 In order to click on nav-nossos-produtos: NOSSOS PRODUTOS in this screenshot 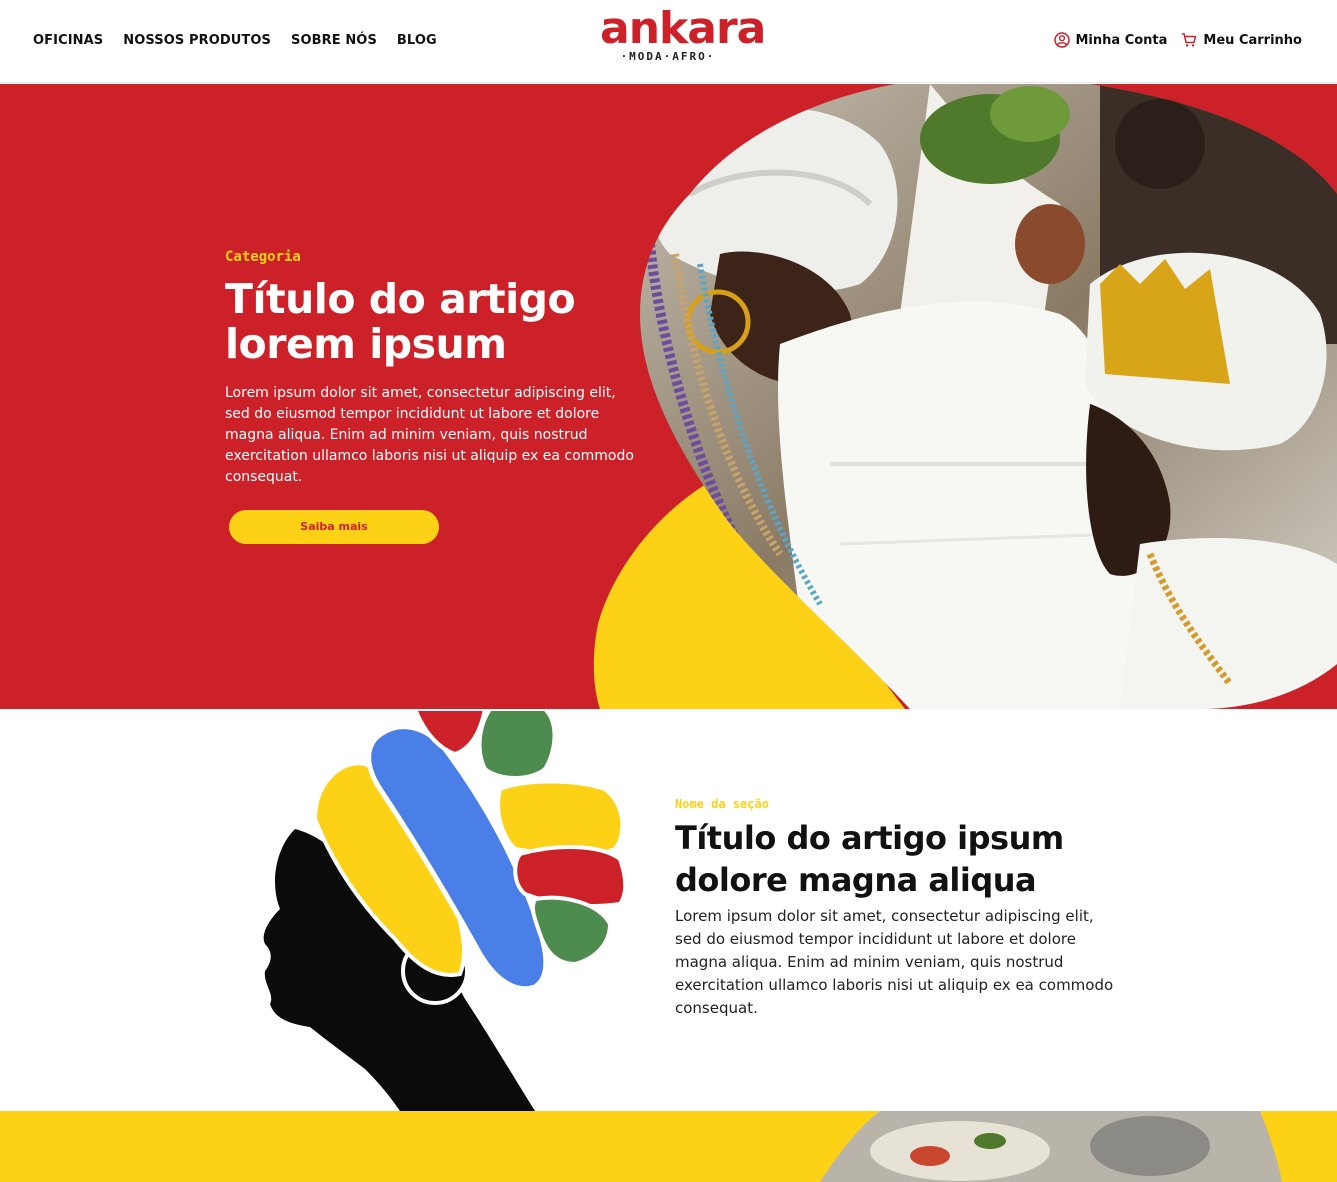, I will do `click(197, 40)`.